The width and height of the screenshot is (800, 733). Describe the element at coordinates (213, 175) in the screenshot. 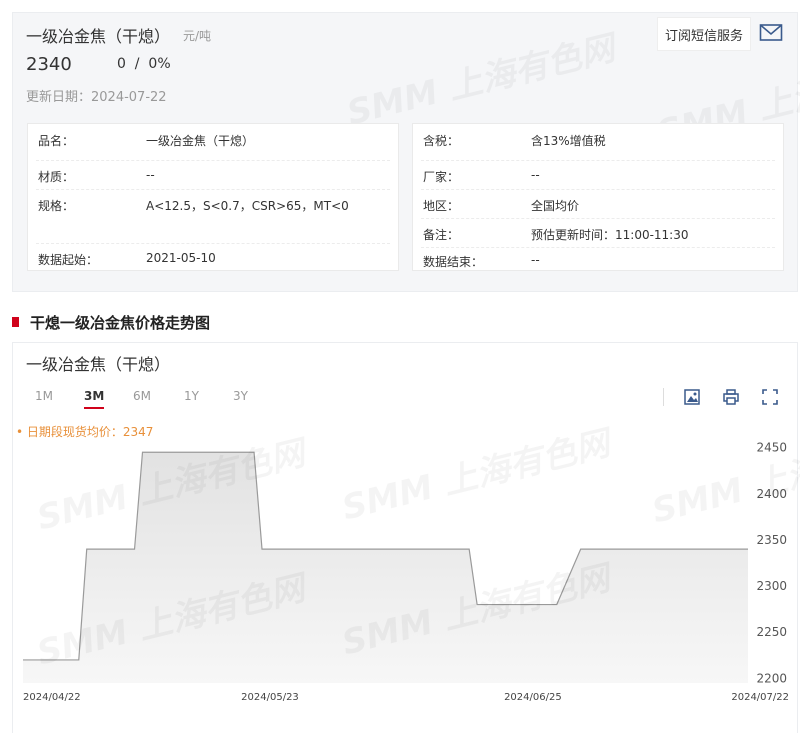

I see `spec-row: 材质： --` at that location.